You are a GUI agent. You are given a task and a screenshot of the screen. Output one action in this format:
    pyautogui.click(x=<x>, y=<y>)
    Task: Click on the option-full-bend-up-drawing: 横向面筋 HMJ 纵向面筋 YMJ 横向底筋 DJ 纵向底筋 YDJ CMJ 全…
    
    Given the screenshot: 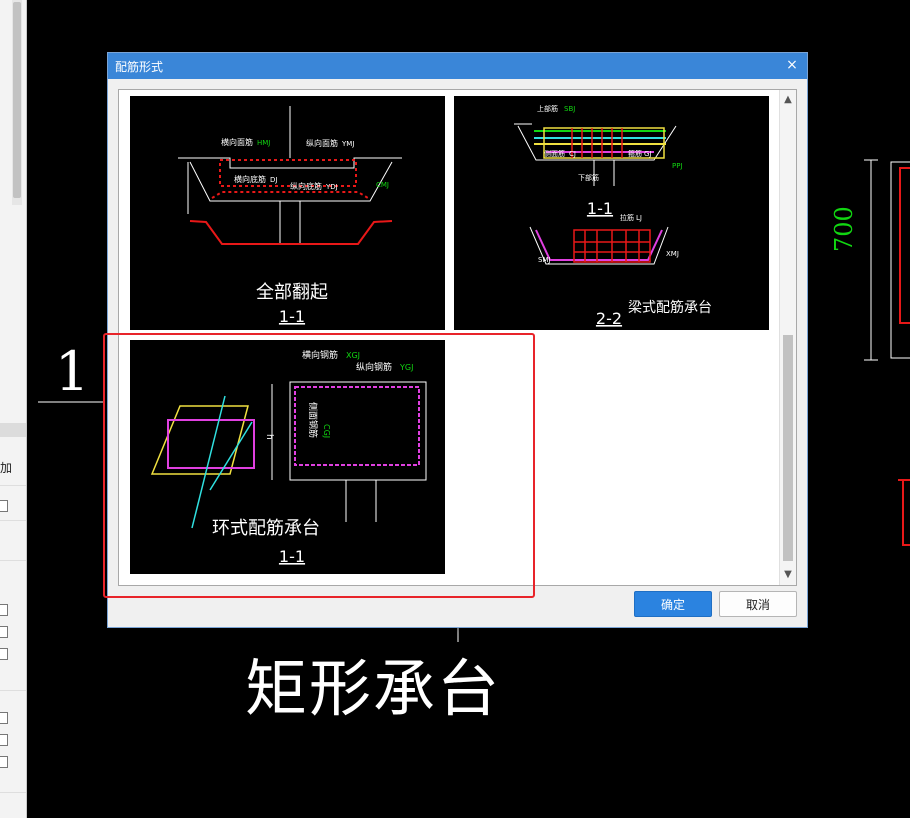 What is the action you would take?
    pyautogui.click(x=290, y=216)
    